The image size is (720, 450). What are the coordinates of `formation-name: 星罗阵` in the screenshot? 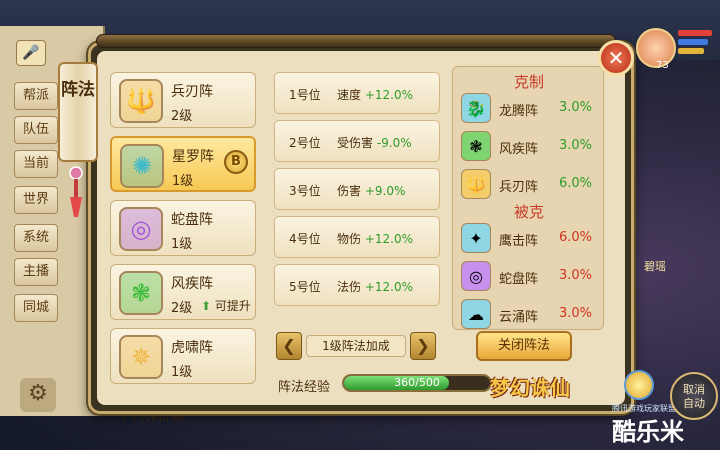 It's located at (193, 157).